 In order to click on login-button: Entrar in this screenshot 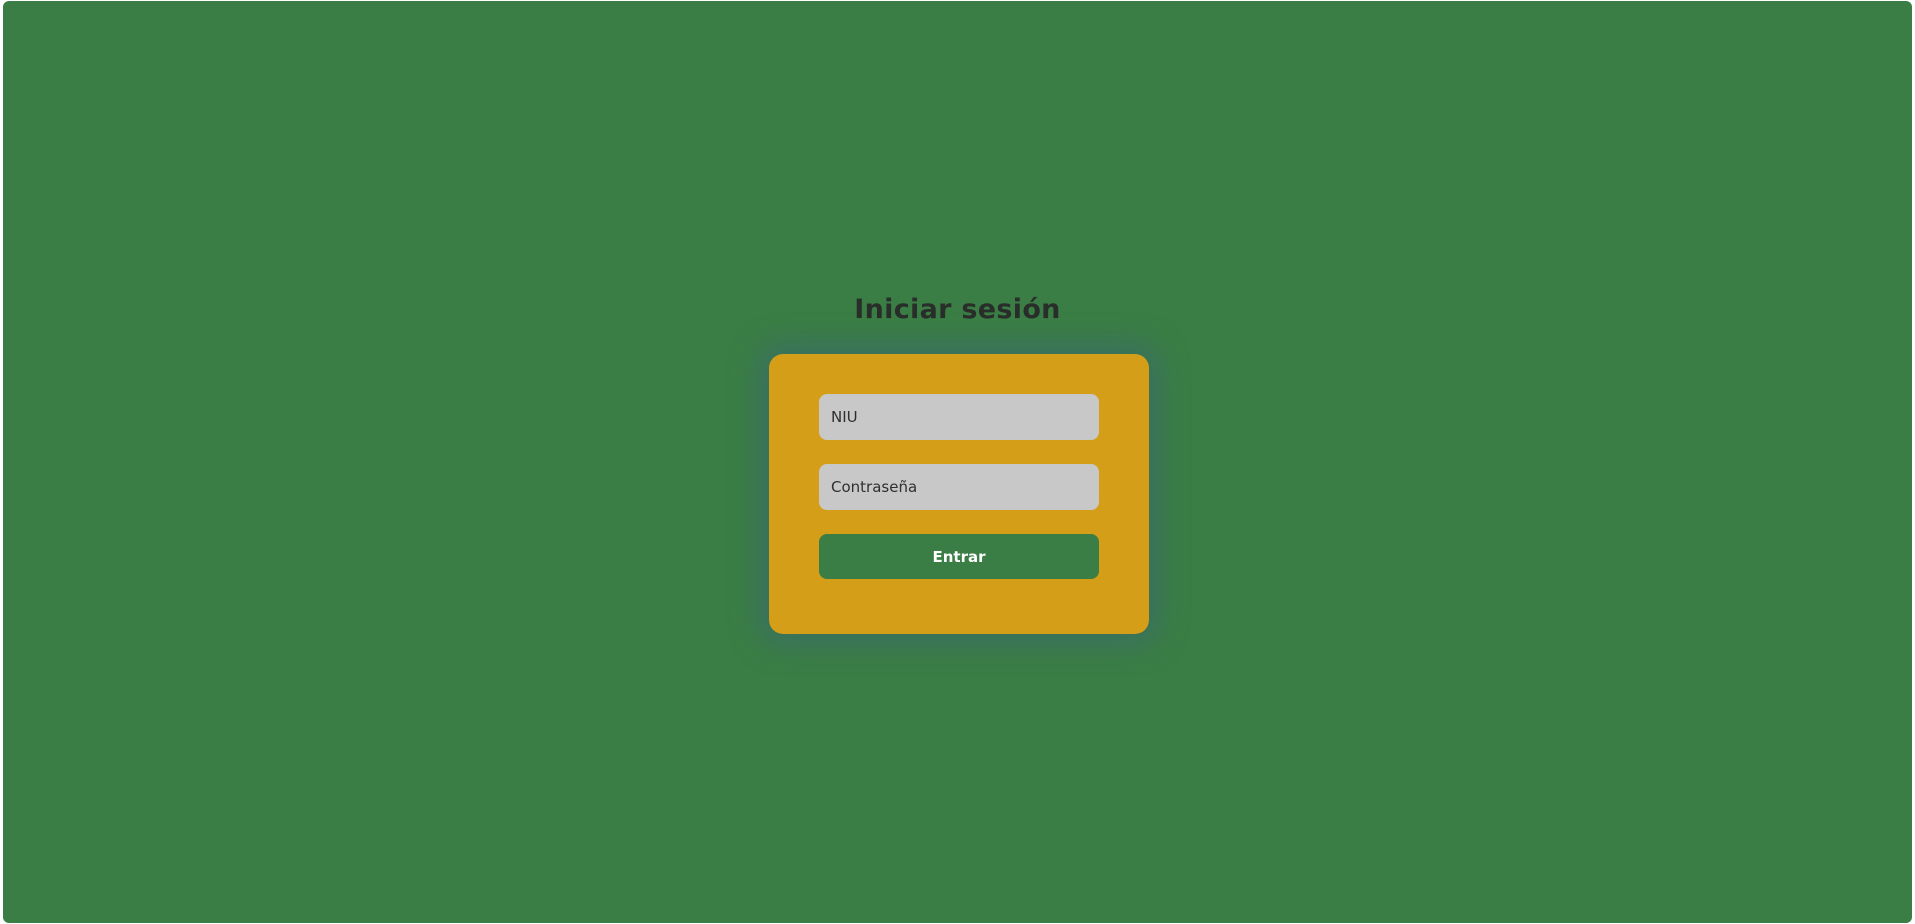, I will do `click(959, 556)`.